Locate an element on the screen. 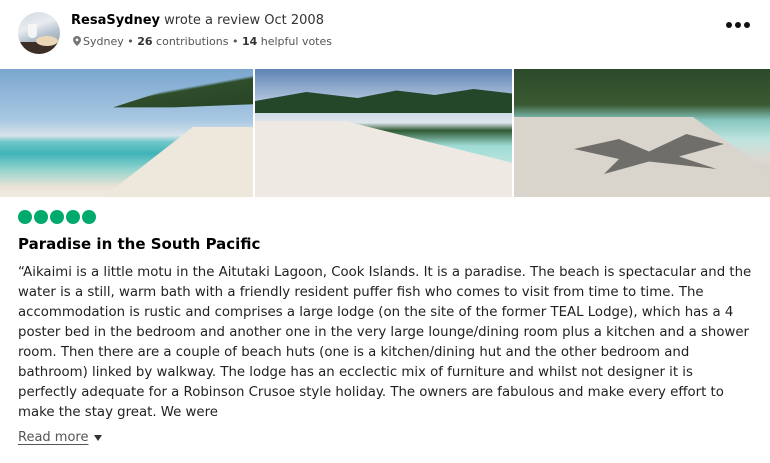  more-options-icon is located at coordinates (738, 25).